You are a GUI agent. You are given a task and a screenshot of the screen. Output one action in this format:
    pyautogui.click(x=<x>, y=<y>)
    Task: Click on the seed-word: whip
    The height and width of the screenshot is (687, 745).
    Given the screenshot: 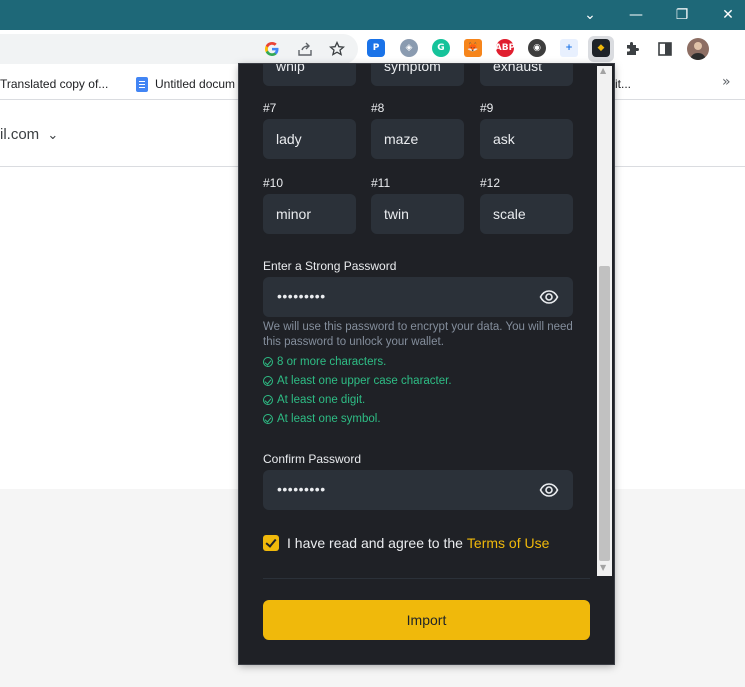 What is the action you would take?
    pyautogui.click(x=290, y=69)
    